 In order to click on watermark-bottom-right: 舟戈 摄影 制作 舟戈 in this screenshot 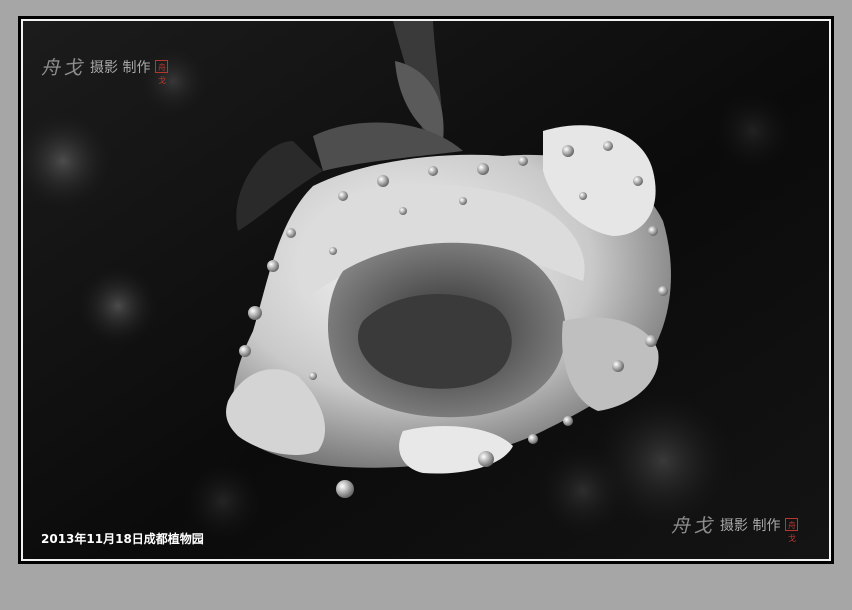, I will do `click(735, 527)`.